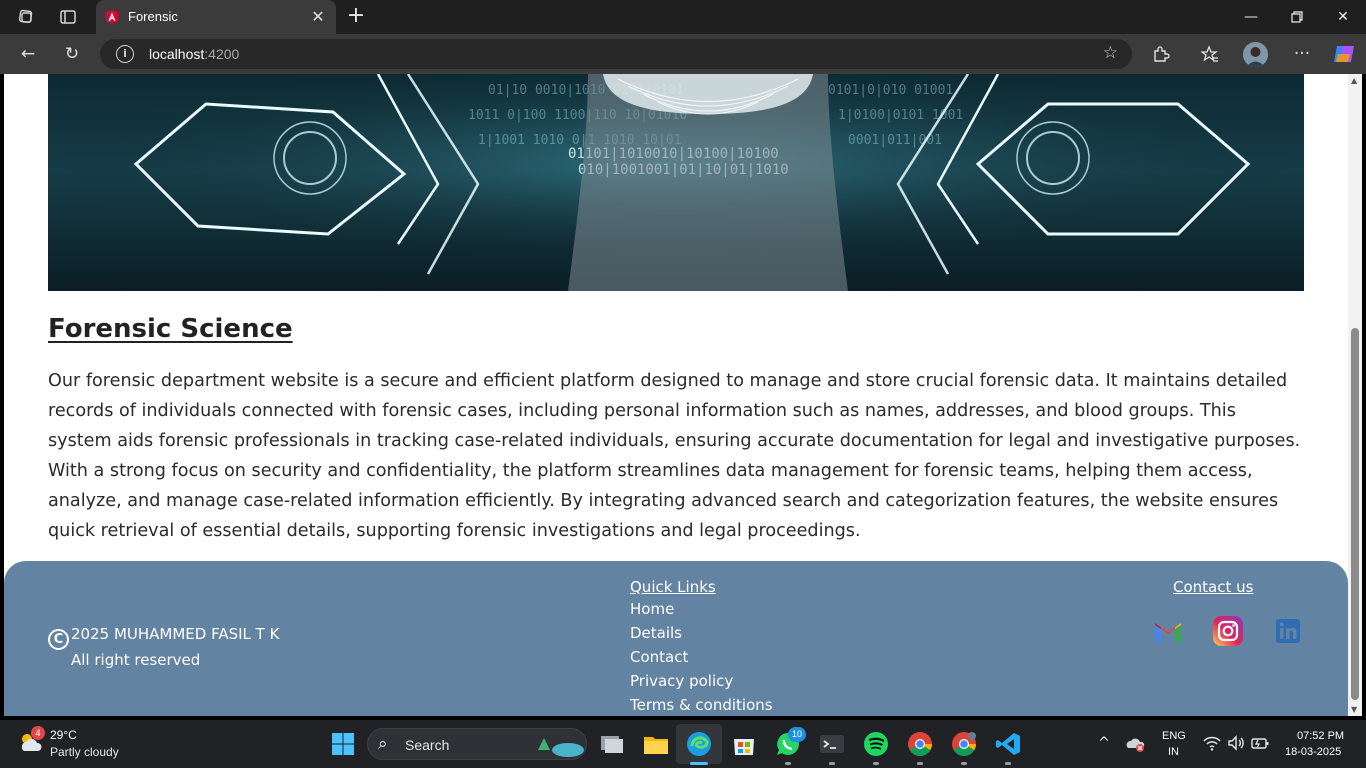  I want to click on vscode-icon, so click(1008, 744).